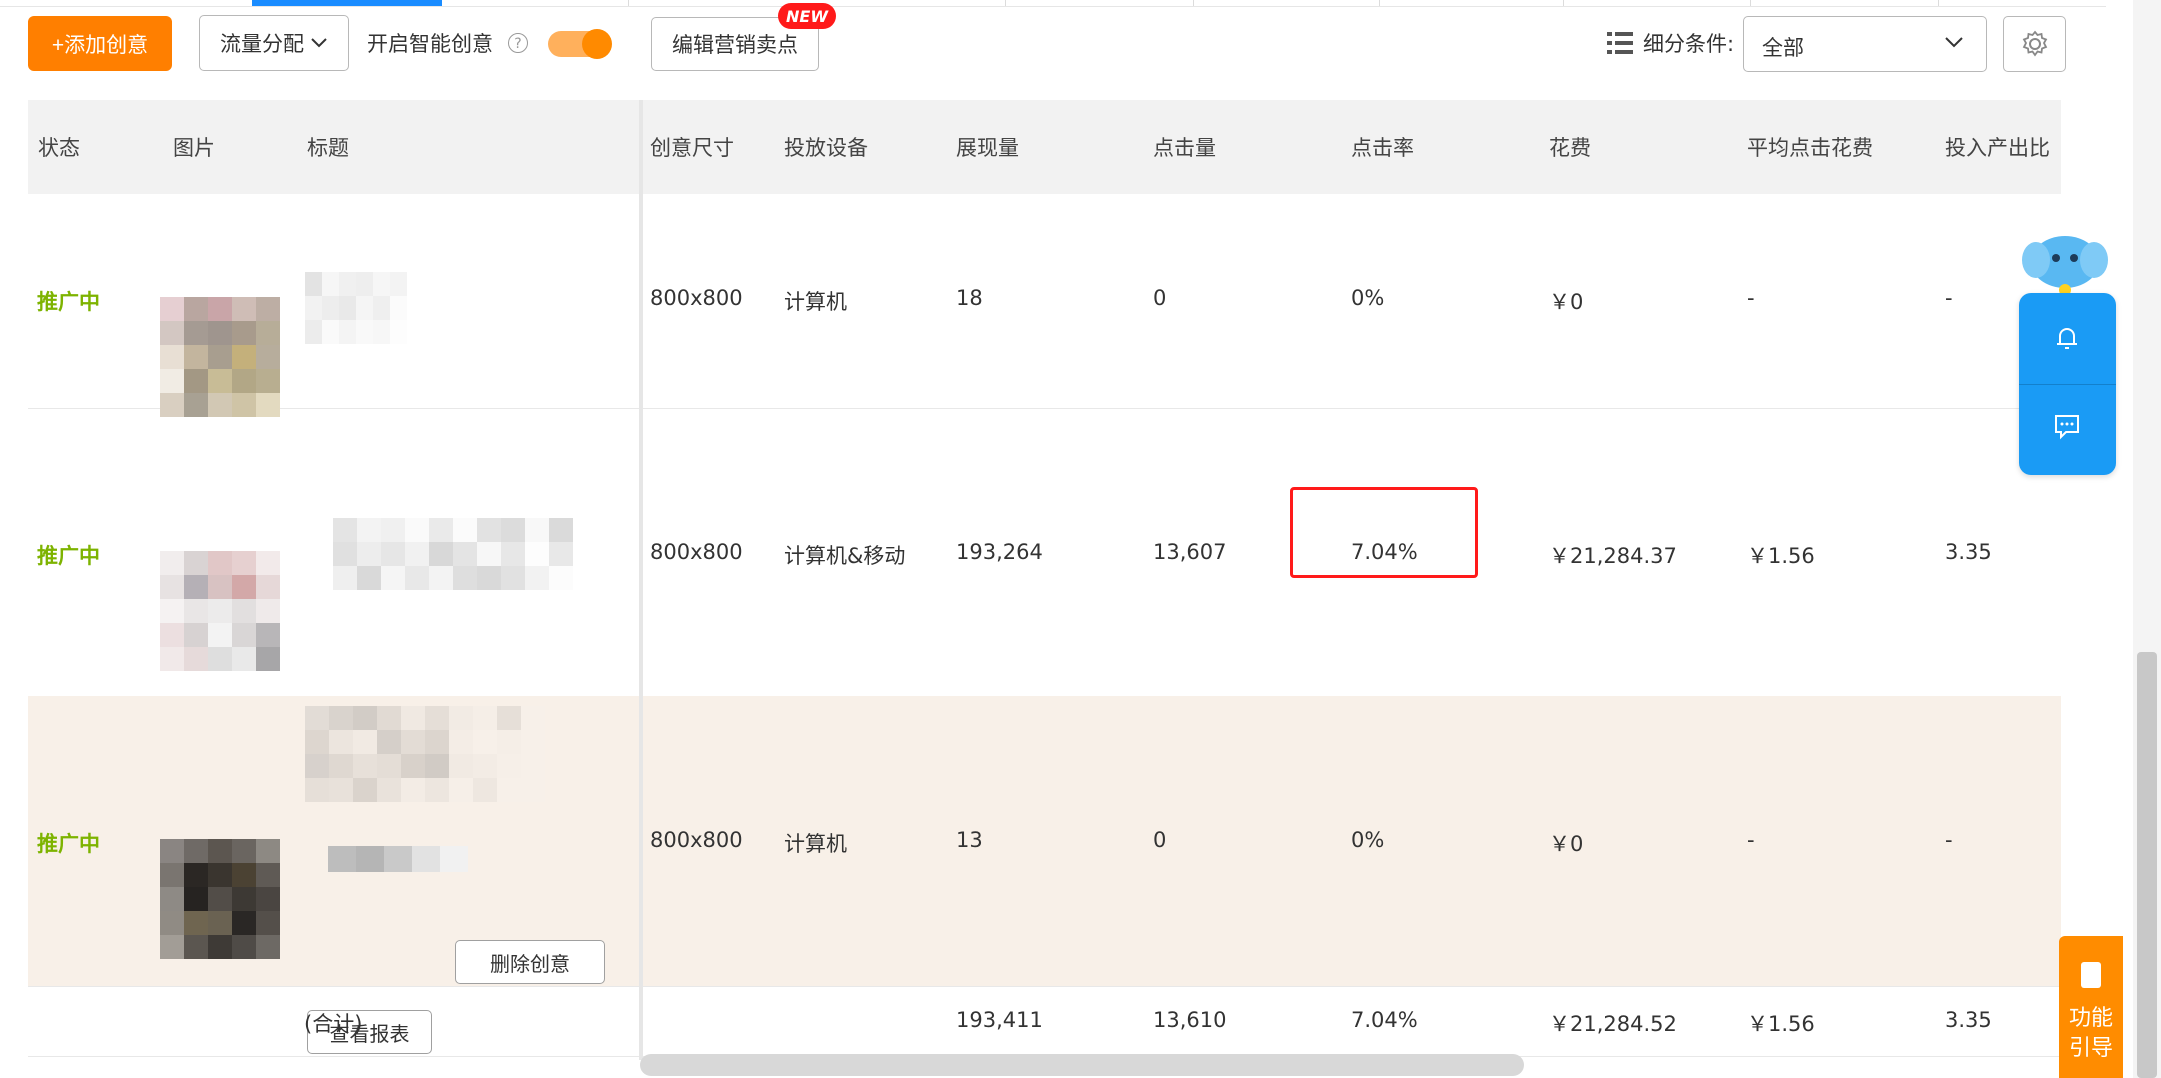  Describe the element at coordinates (2067, 338) in the screenshot. I see `bell-icon` at that location.